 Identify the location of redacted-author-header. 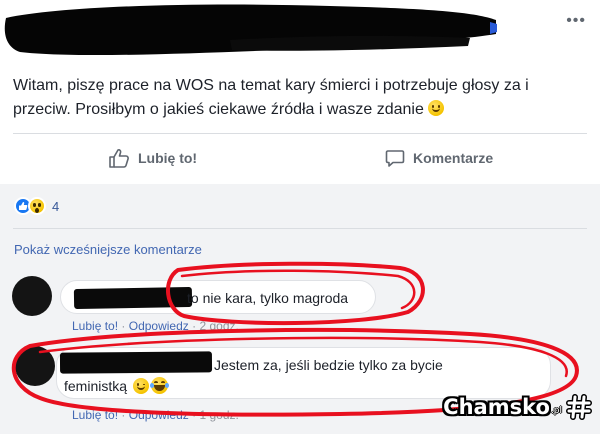
(250, 30).